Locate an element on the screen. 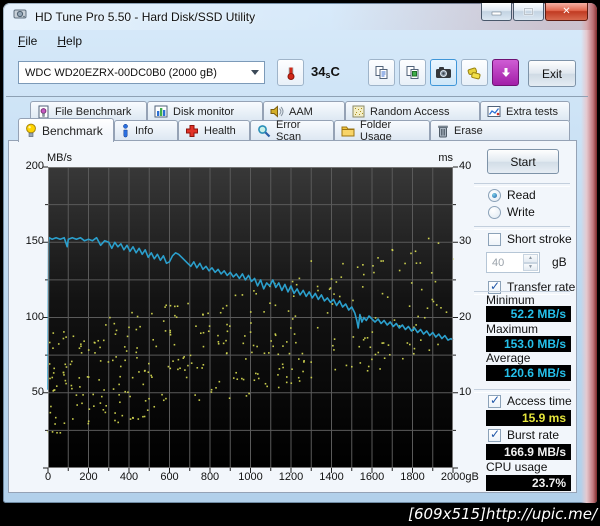  access-time-label: Access time is located at coordinates (539, 401).